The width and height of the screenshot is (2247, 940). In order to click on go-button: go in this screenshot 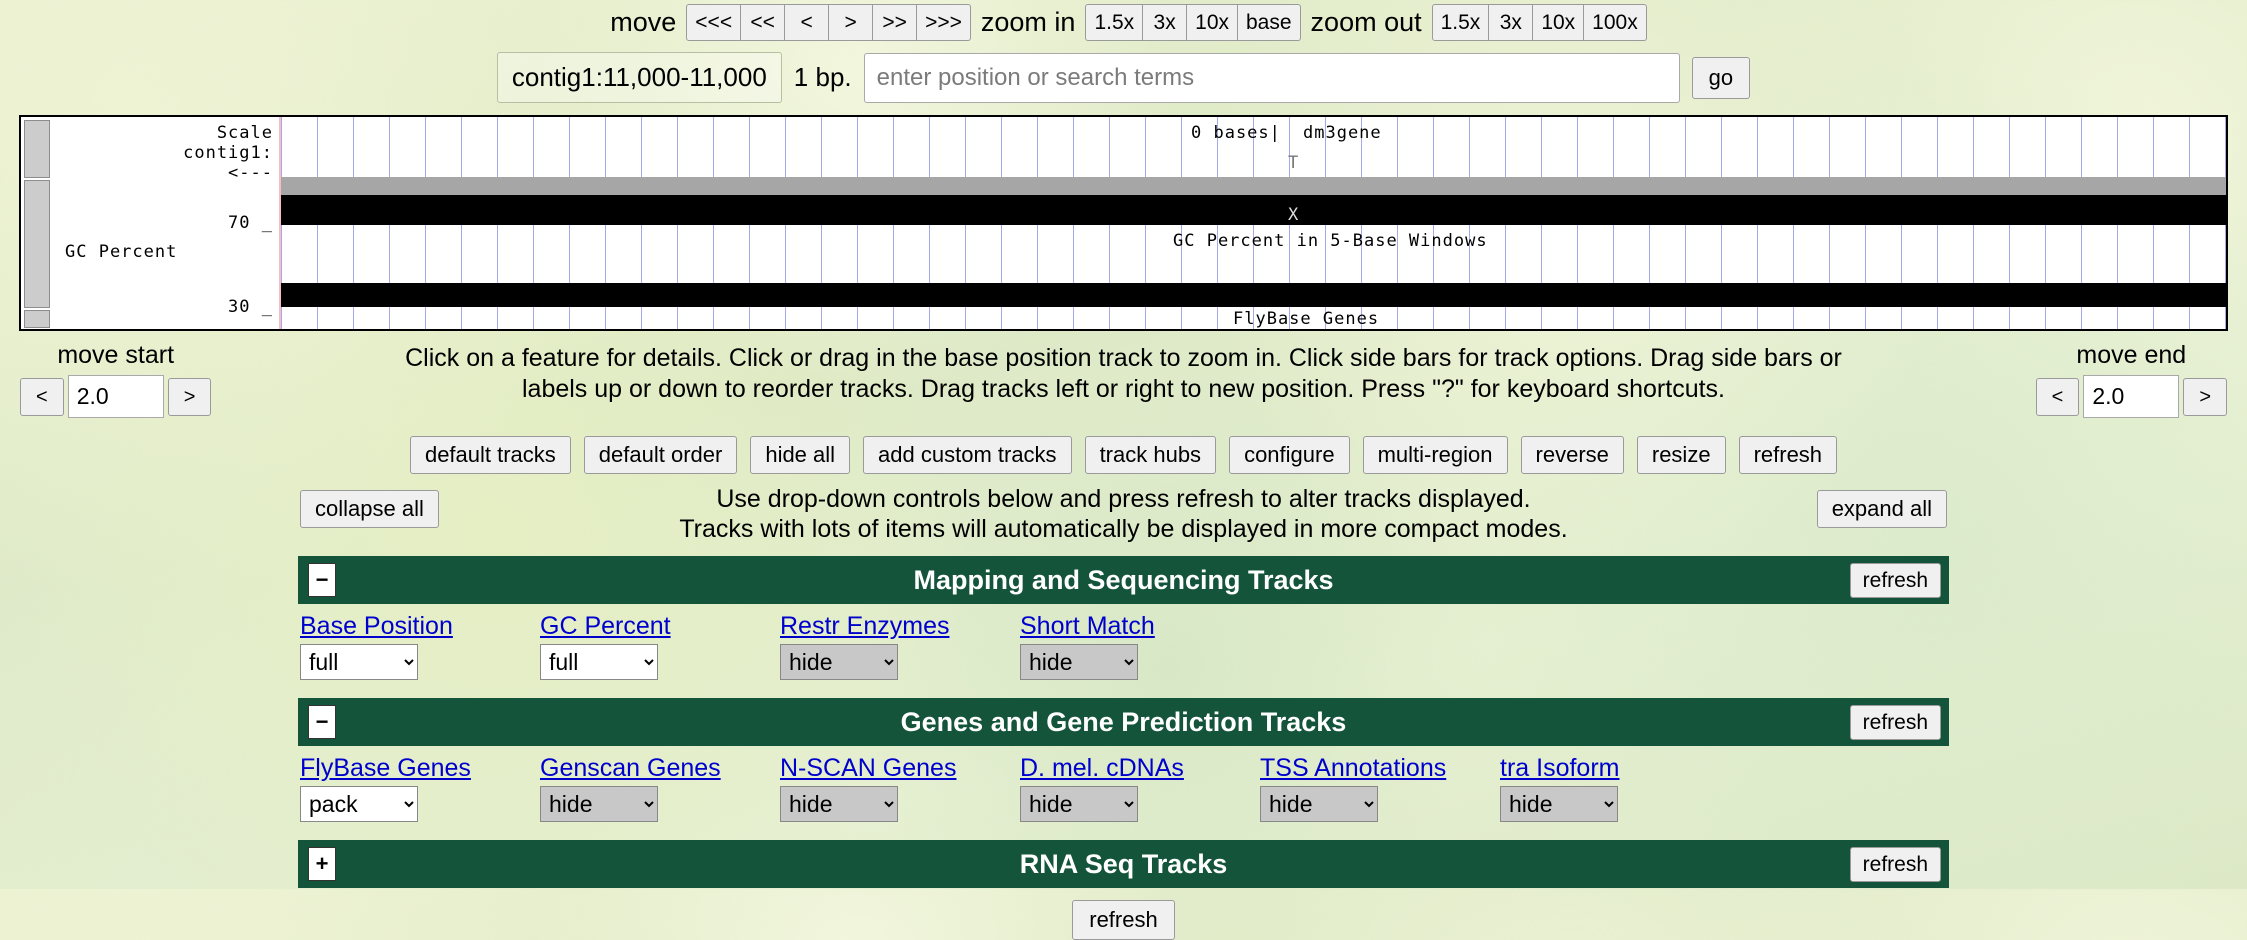, I will do `click(1721, 77)`.